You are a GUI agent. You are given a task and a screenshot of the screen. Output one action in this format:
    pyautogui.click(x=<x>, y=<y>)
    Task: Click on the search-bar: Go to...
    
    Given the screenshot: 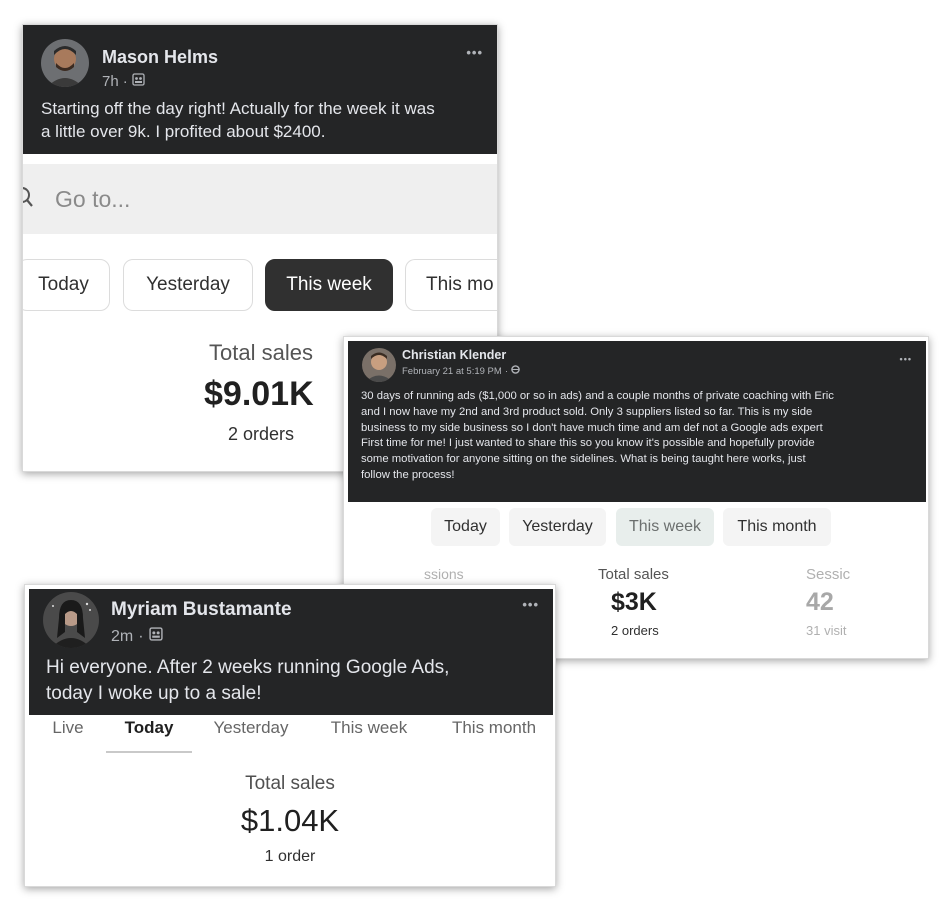 What is the action you would take?
    pyautogui.click(x=260, y=199)
    